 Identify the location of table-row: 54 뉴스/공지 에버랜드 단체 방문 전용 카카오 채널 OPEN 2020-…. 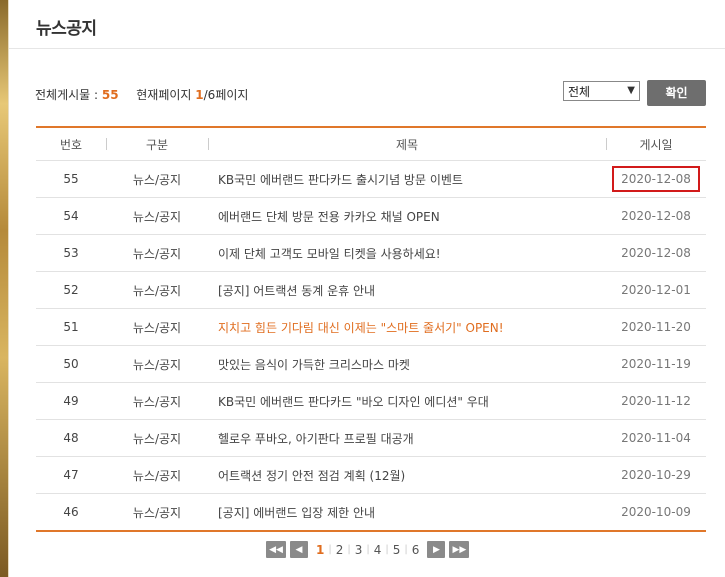
(371, 216).